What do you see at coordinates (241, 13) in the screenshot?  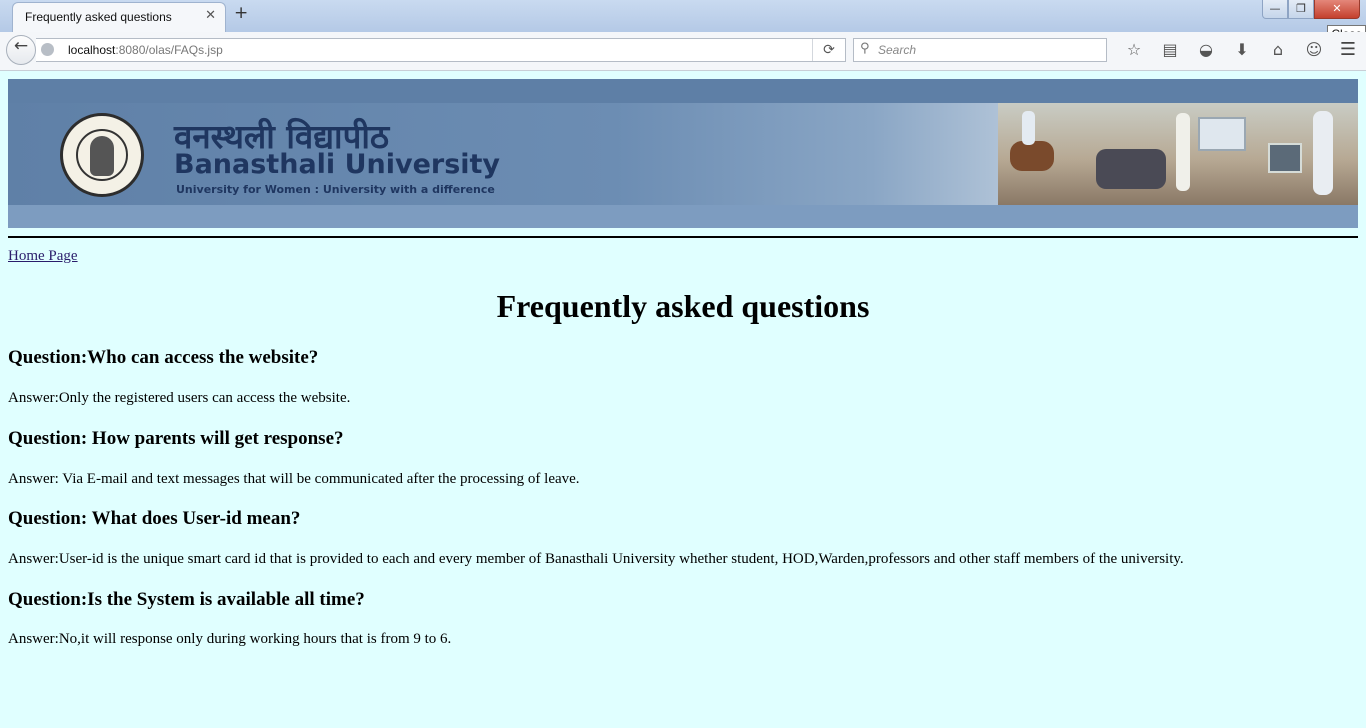 I see `new-tab-button: +` at bounding box center [241, 13].